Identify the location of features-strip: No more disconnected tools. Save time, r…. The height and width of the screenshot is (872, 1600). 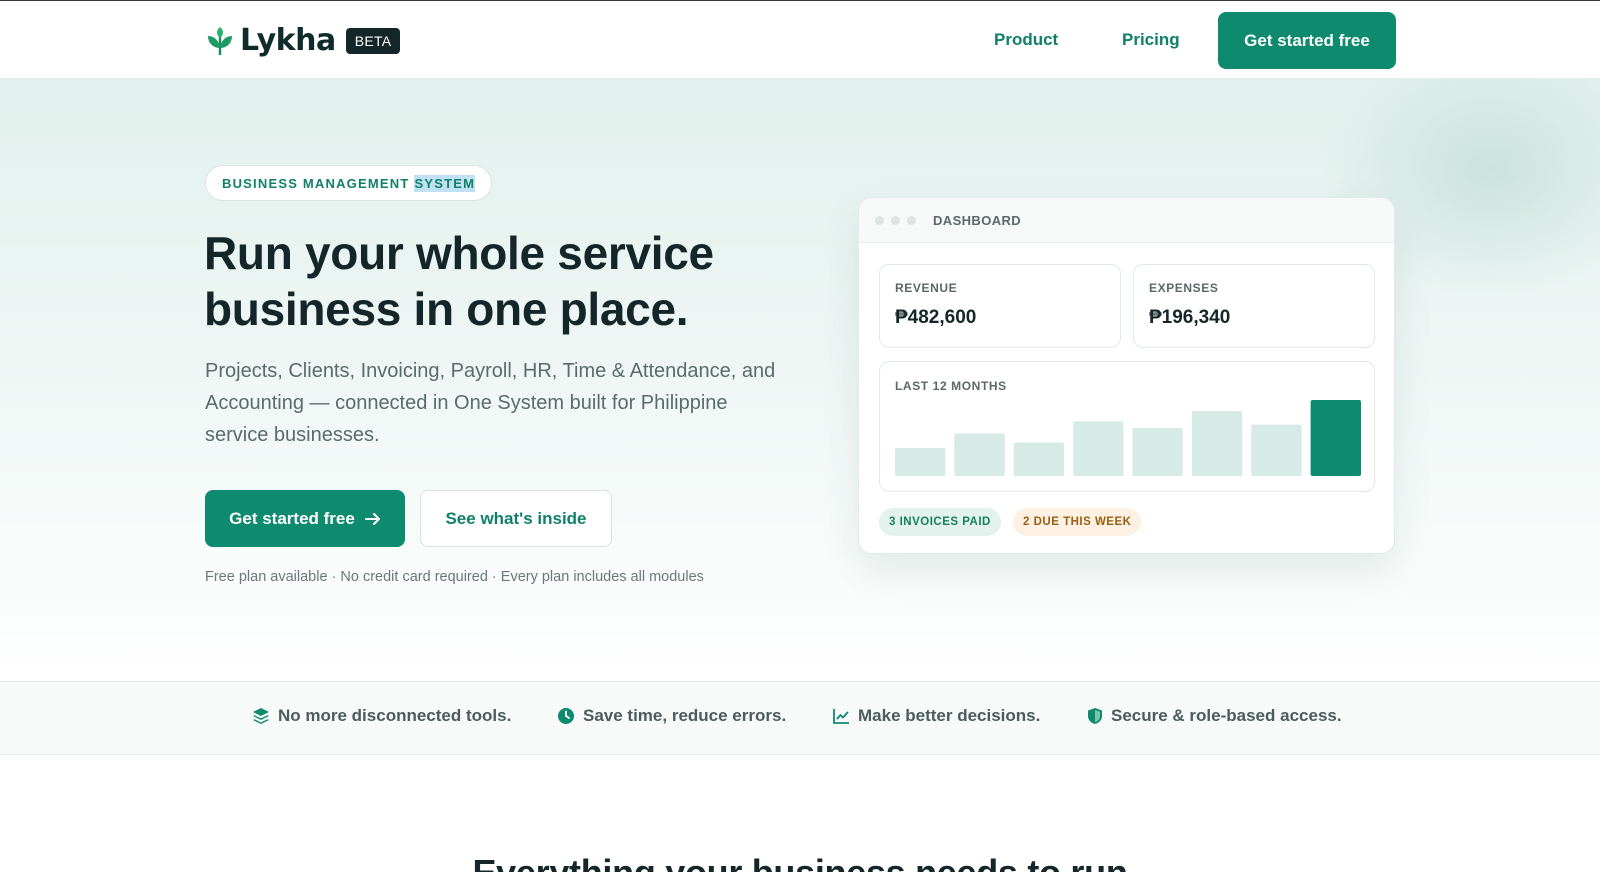
(800, 718).